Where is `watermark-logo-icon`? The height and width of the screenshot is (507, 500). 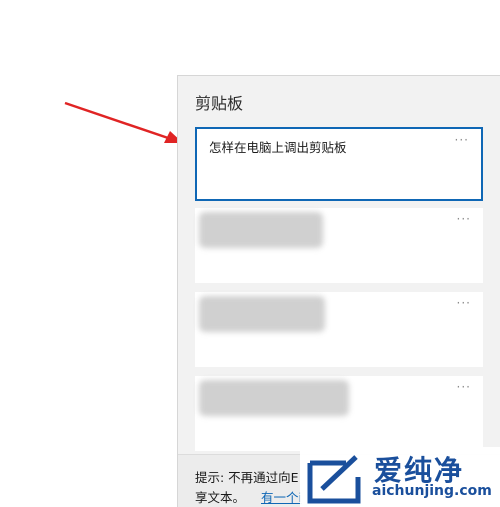 watermark-logo-icon is located at coordinates (334, 479).